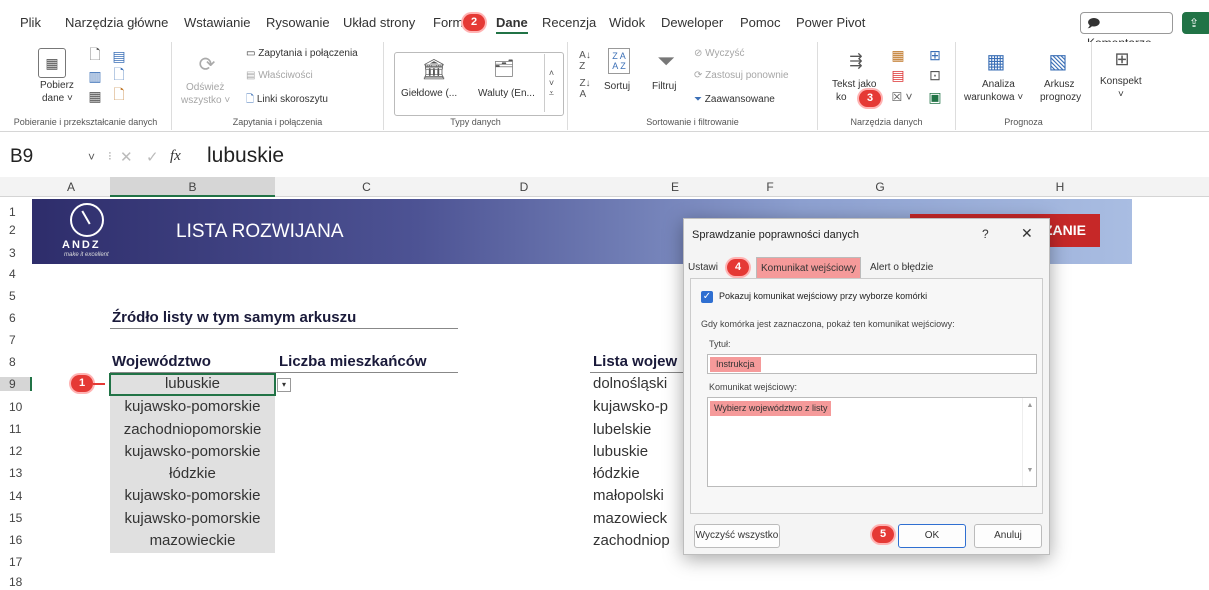 Image resolution: width=1209 pixels, height=590 pixels. Describe the element at coordinates (1060, 187) in the screenshot. I see `col-header-h: H` at that location.